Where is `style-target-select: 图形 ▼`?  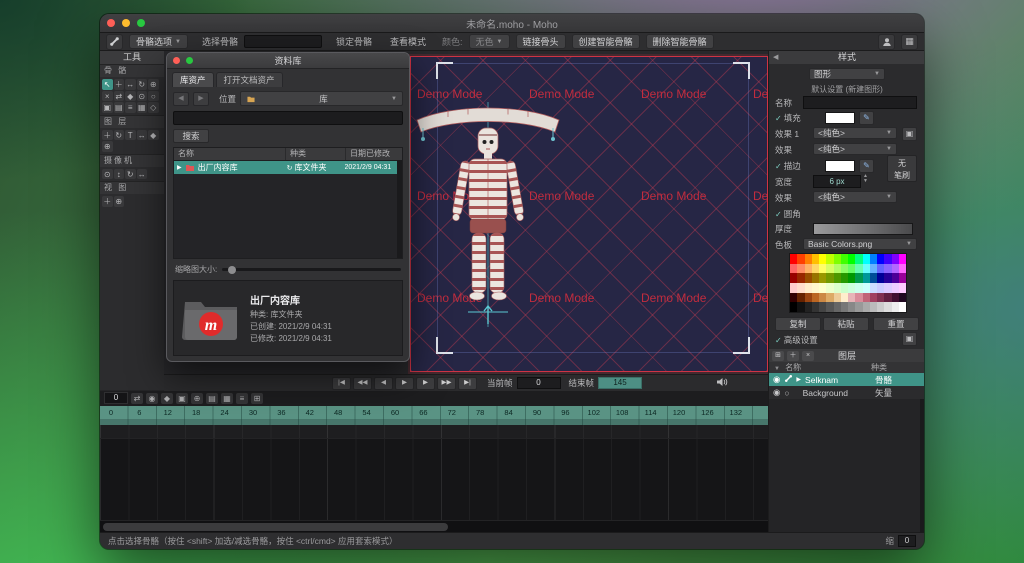 style-target-select: 图形 ▼ is located at coordinates (847, 74).